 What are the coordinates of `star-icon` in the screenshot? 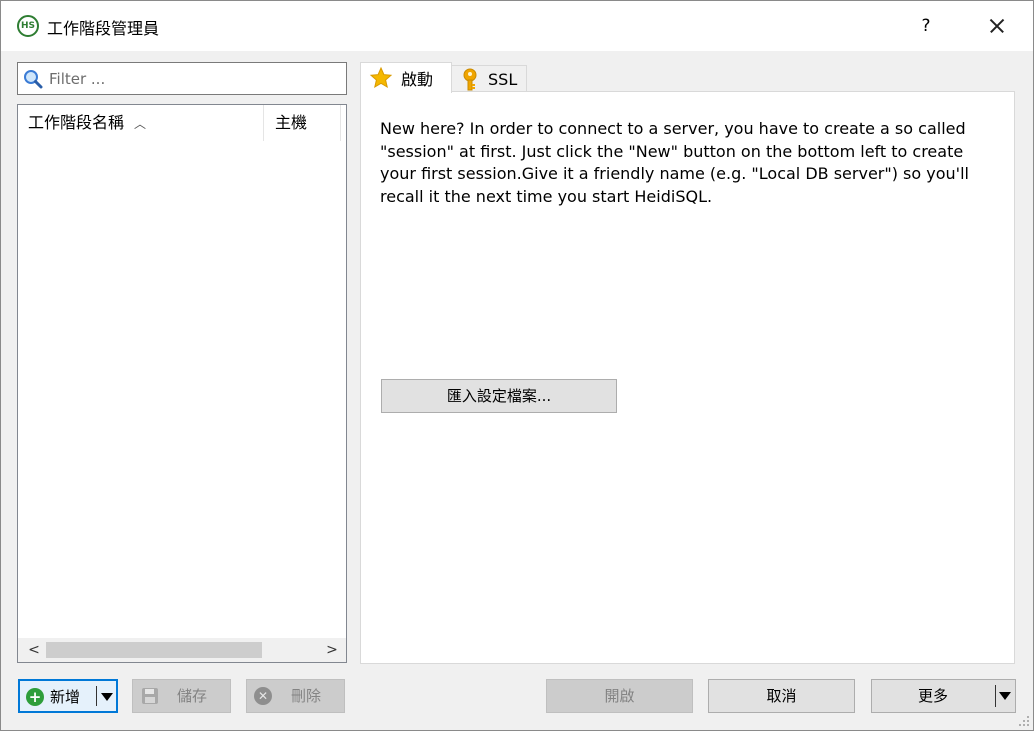 It's located at (381, 77).